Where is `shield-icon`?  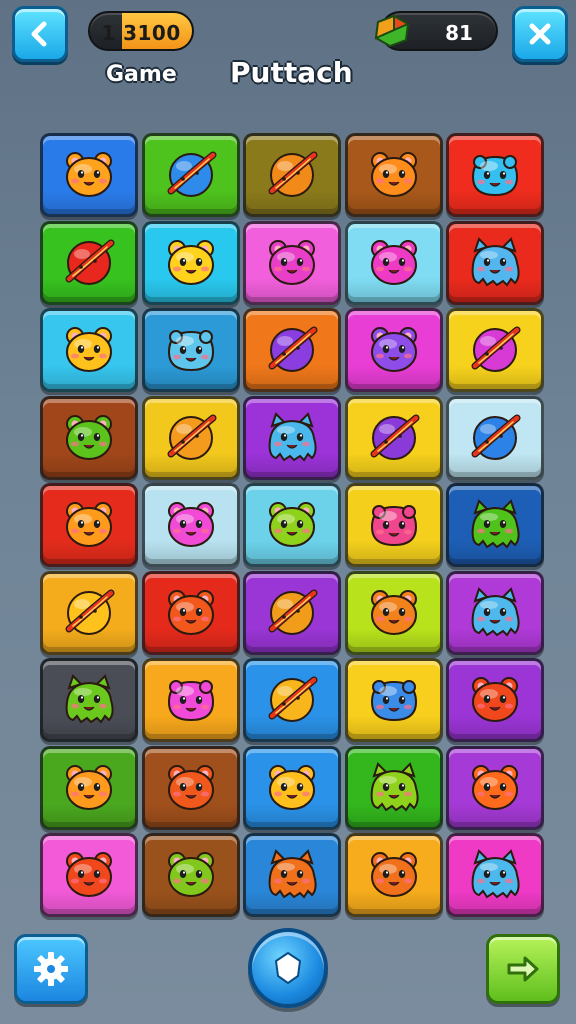 shield-icon is located at coordinates (288, 968).